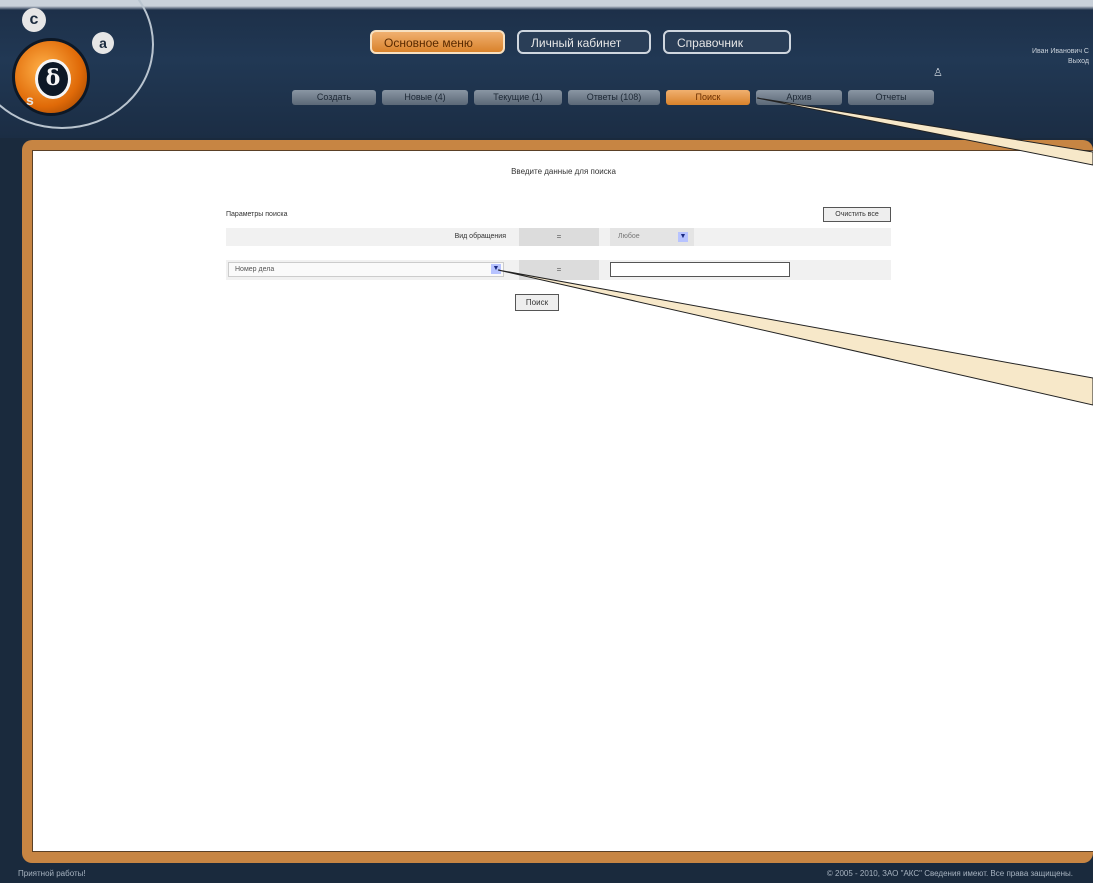  I want to click on subtab-answers: Ответы (108), so click(614, 97).